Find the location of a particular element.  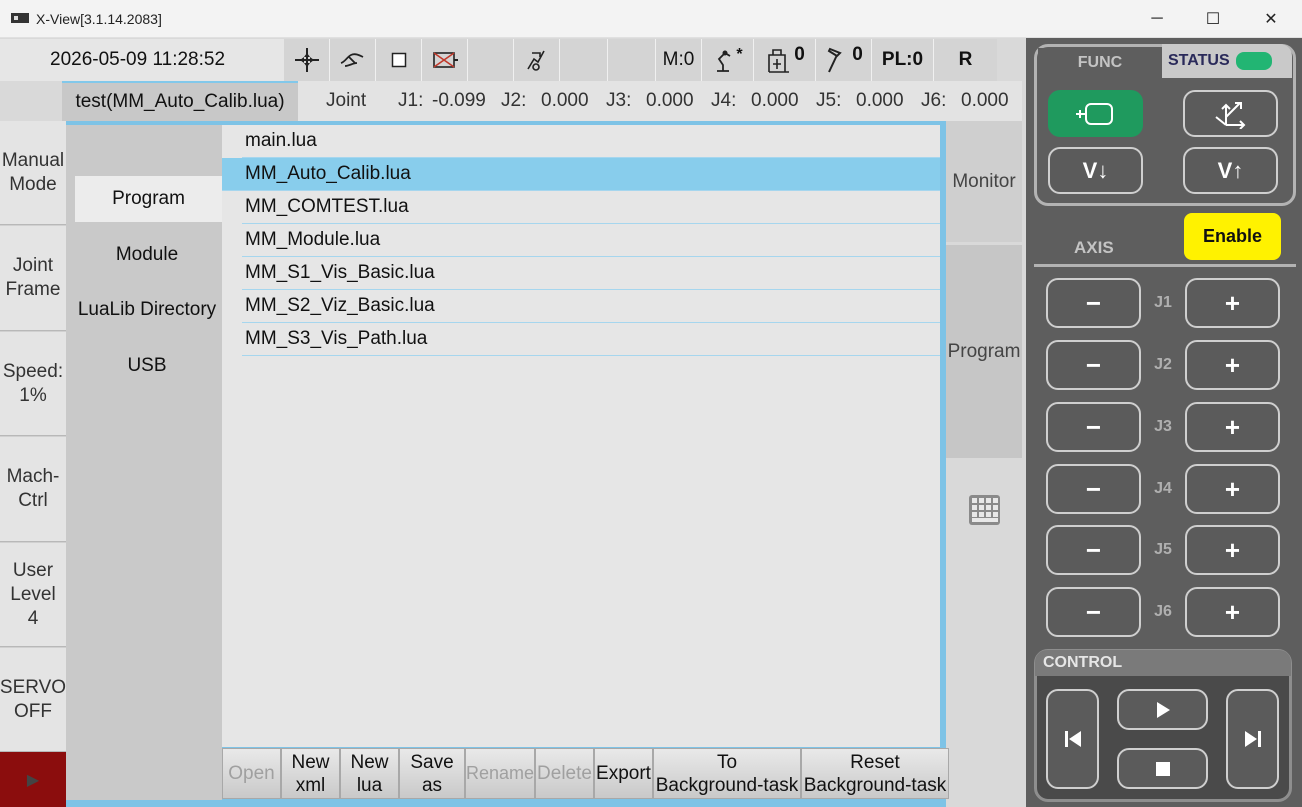

j4-axis-label: J4 is located at coordinates (1163, 488).